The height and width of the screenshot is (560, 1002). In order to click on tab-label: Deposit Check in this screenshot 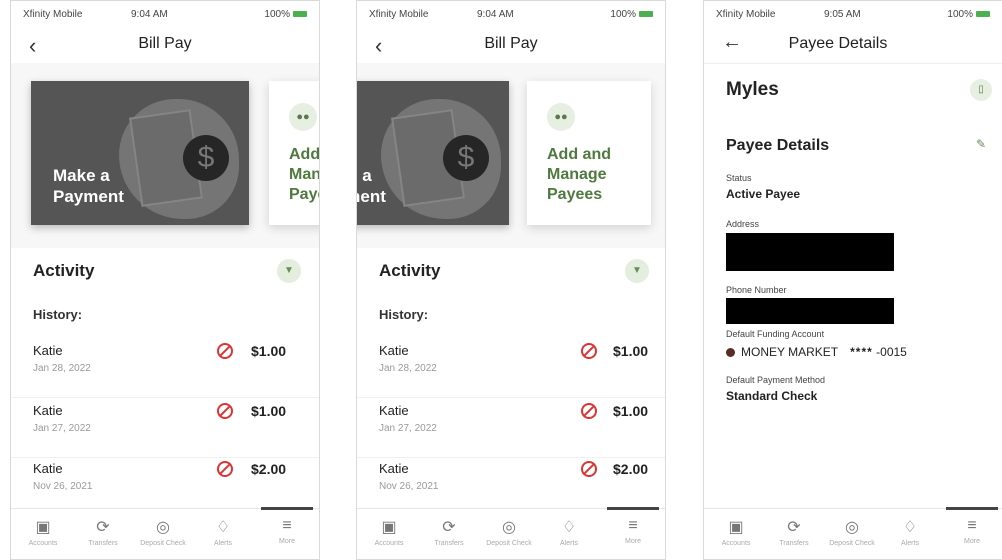, I will do `click(852, 543)`.